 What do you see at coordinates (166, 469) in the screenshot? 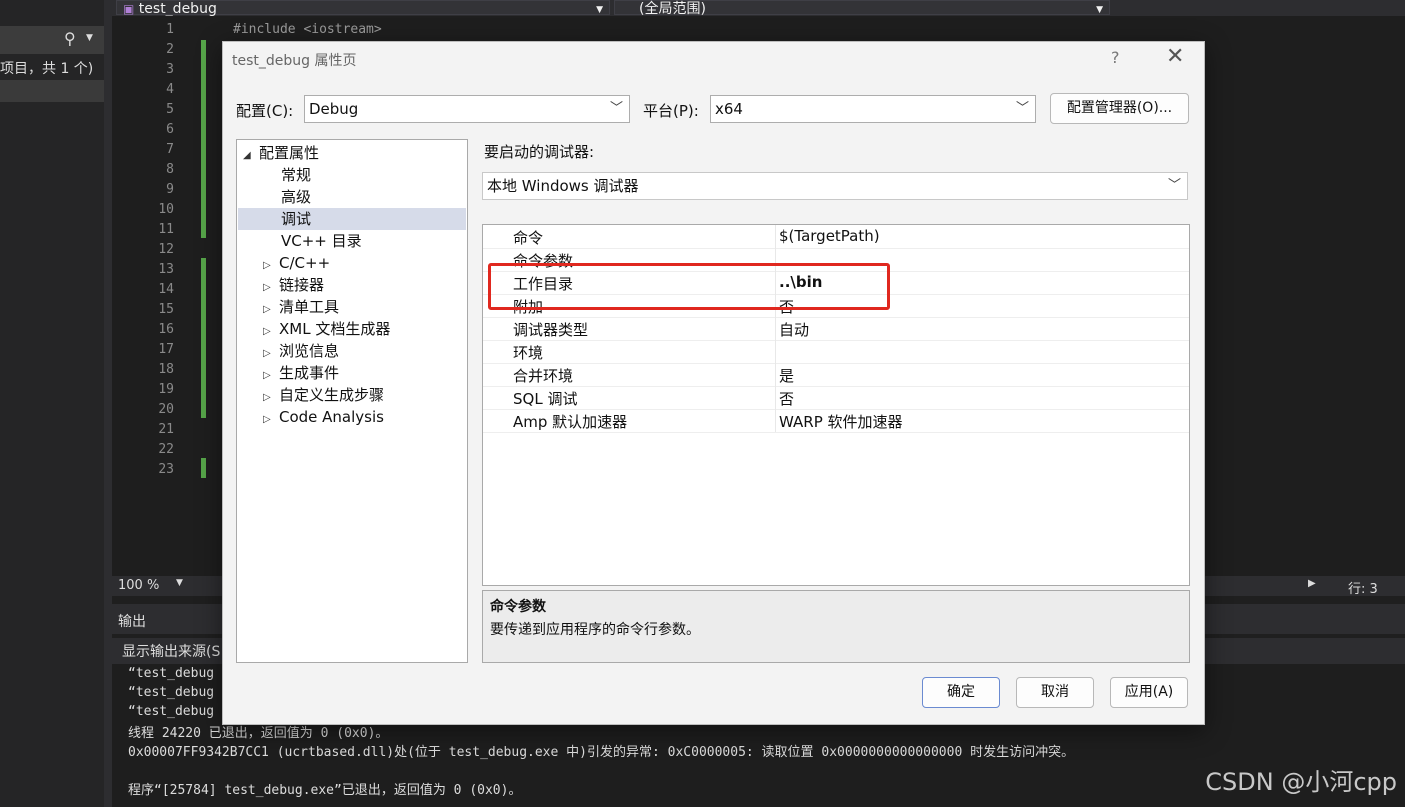
I see `line-number: 23` at bounding box center [166, 469].